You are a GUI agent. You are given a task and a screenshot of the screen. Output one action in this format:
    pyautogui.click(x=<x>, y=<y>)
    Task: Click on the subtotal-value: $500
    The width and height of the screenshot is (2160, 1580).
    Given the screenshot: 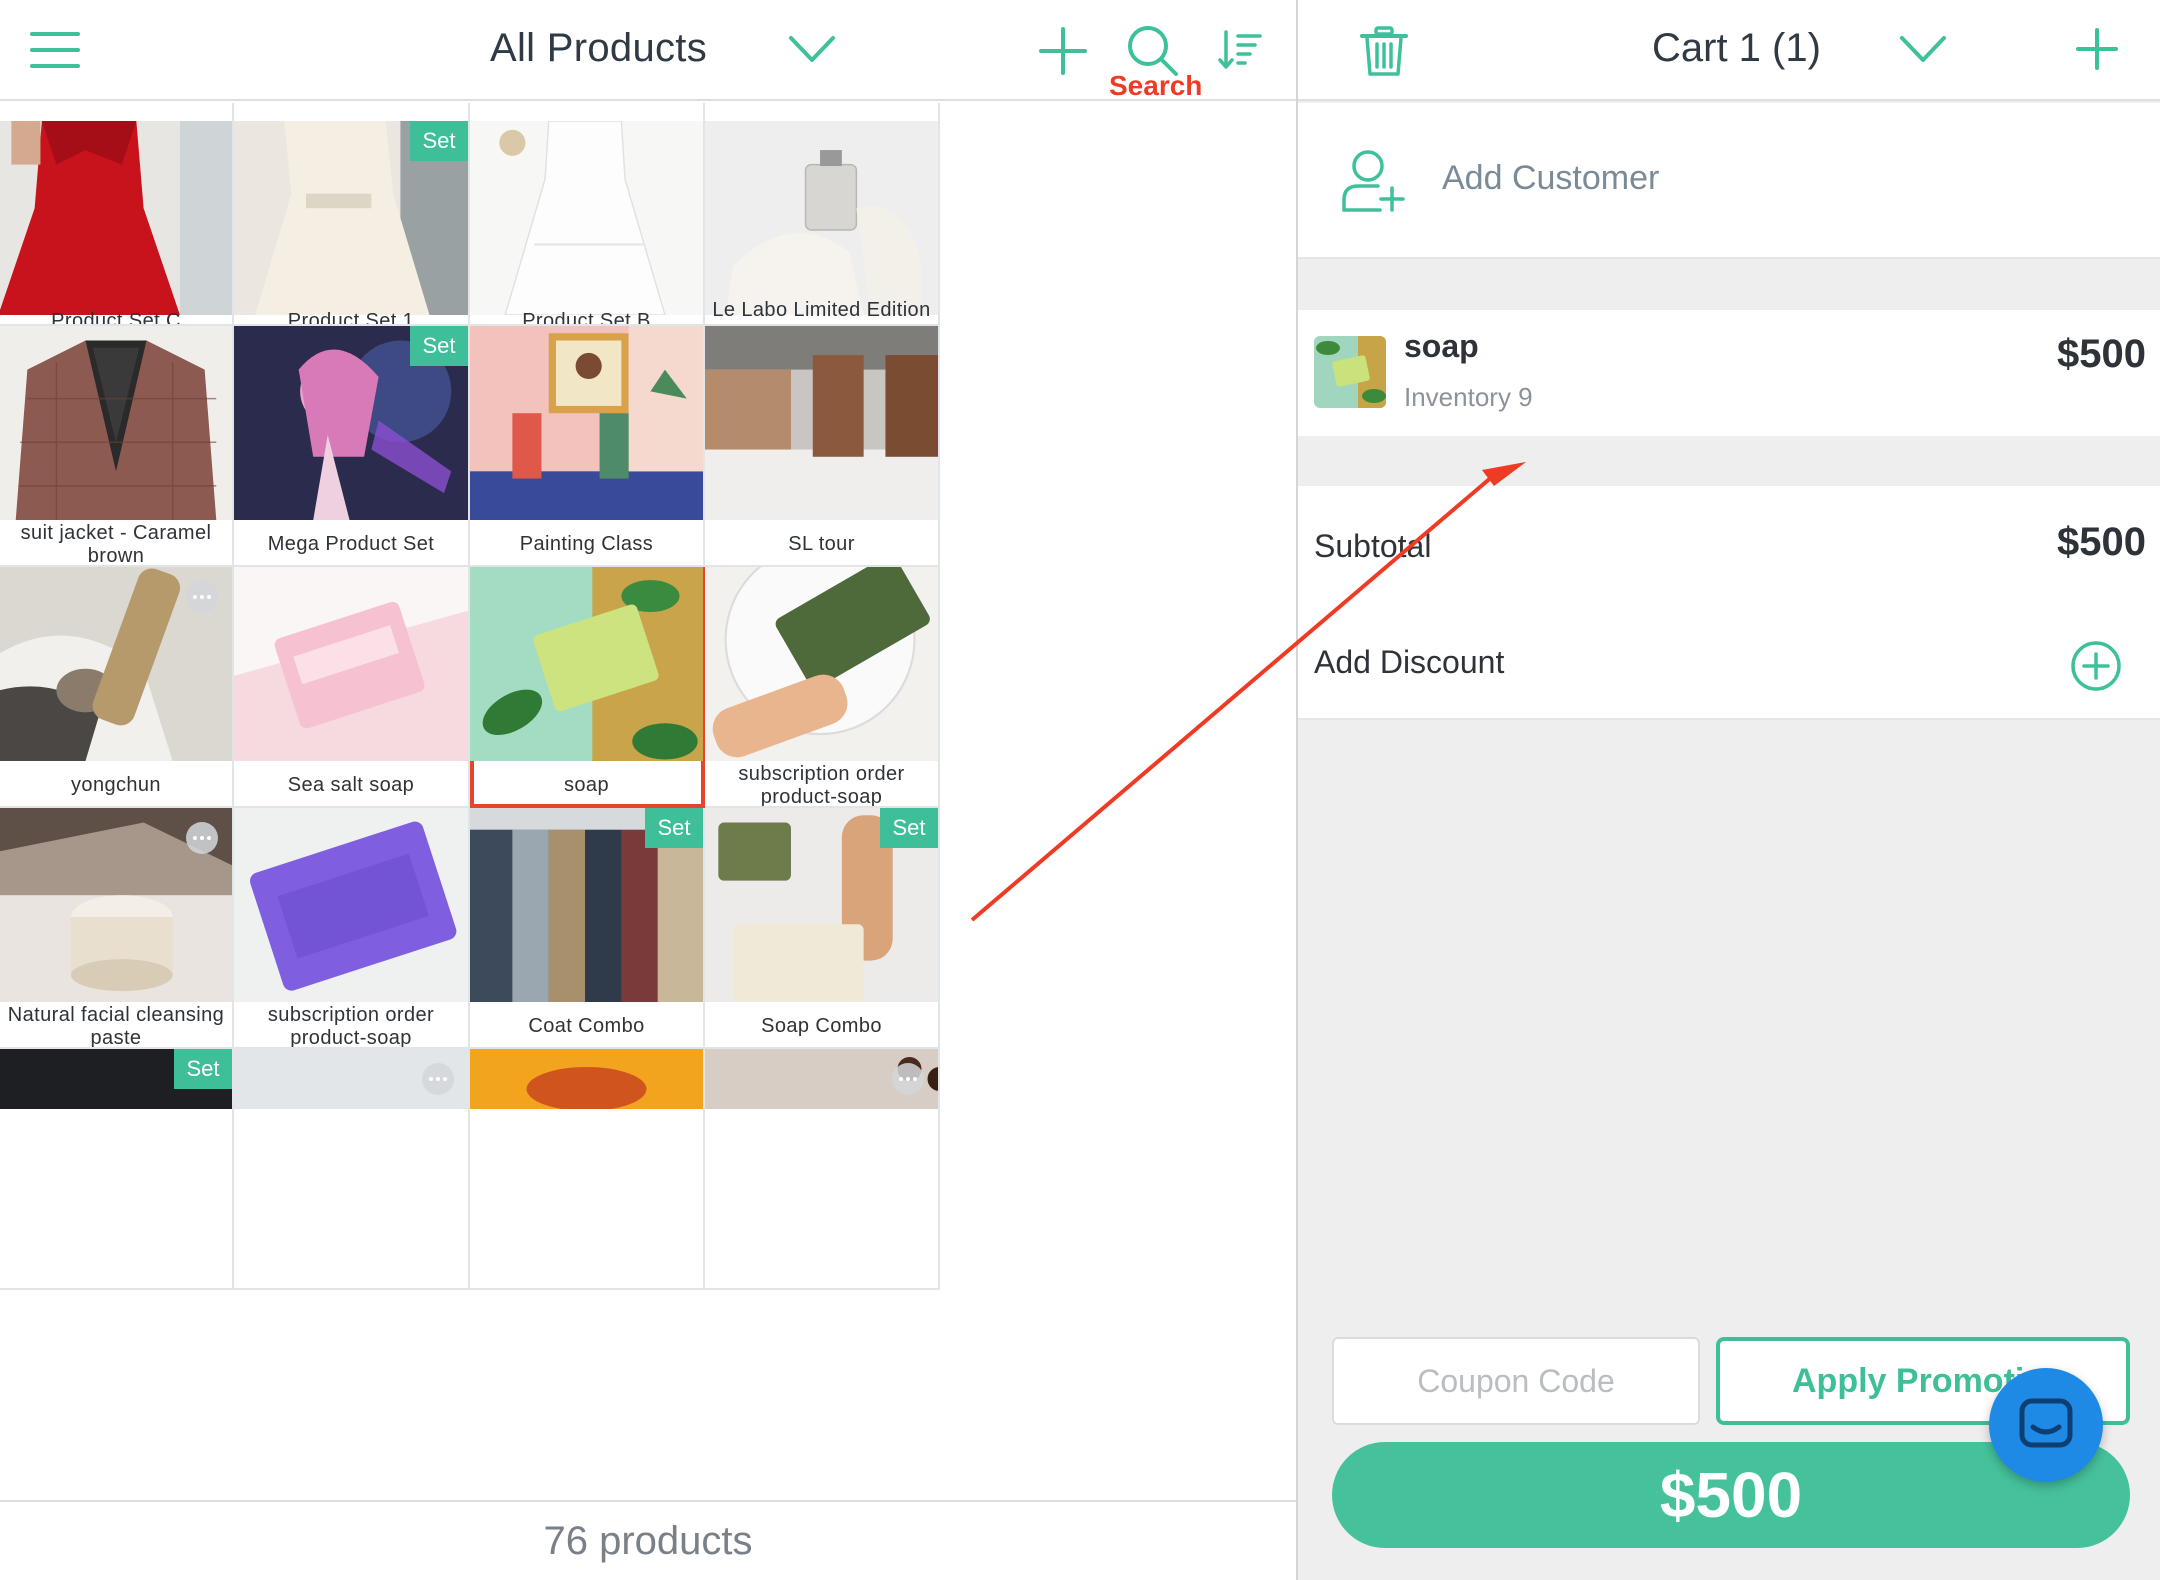 What is the action you would take?
    pyautogui.click(x=2101, y=542)
    